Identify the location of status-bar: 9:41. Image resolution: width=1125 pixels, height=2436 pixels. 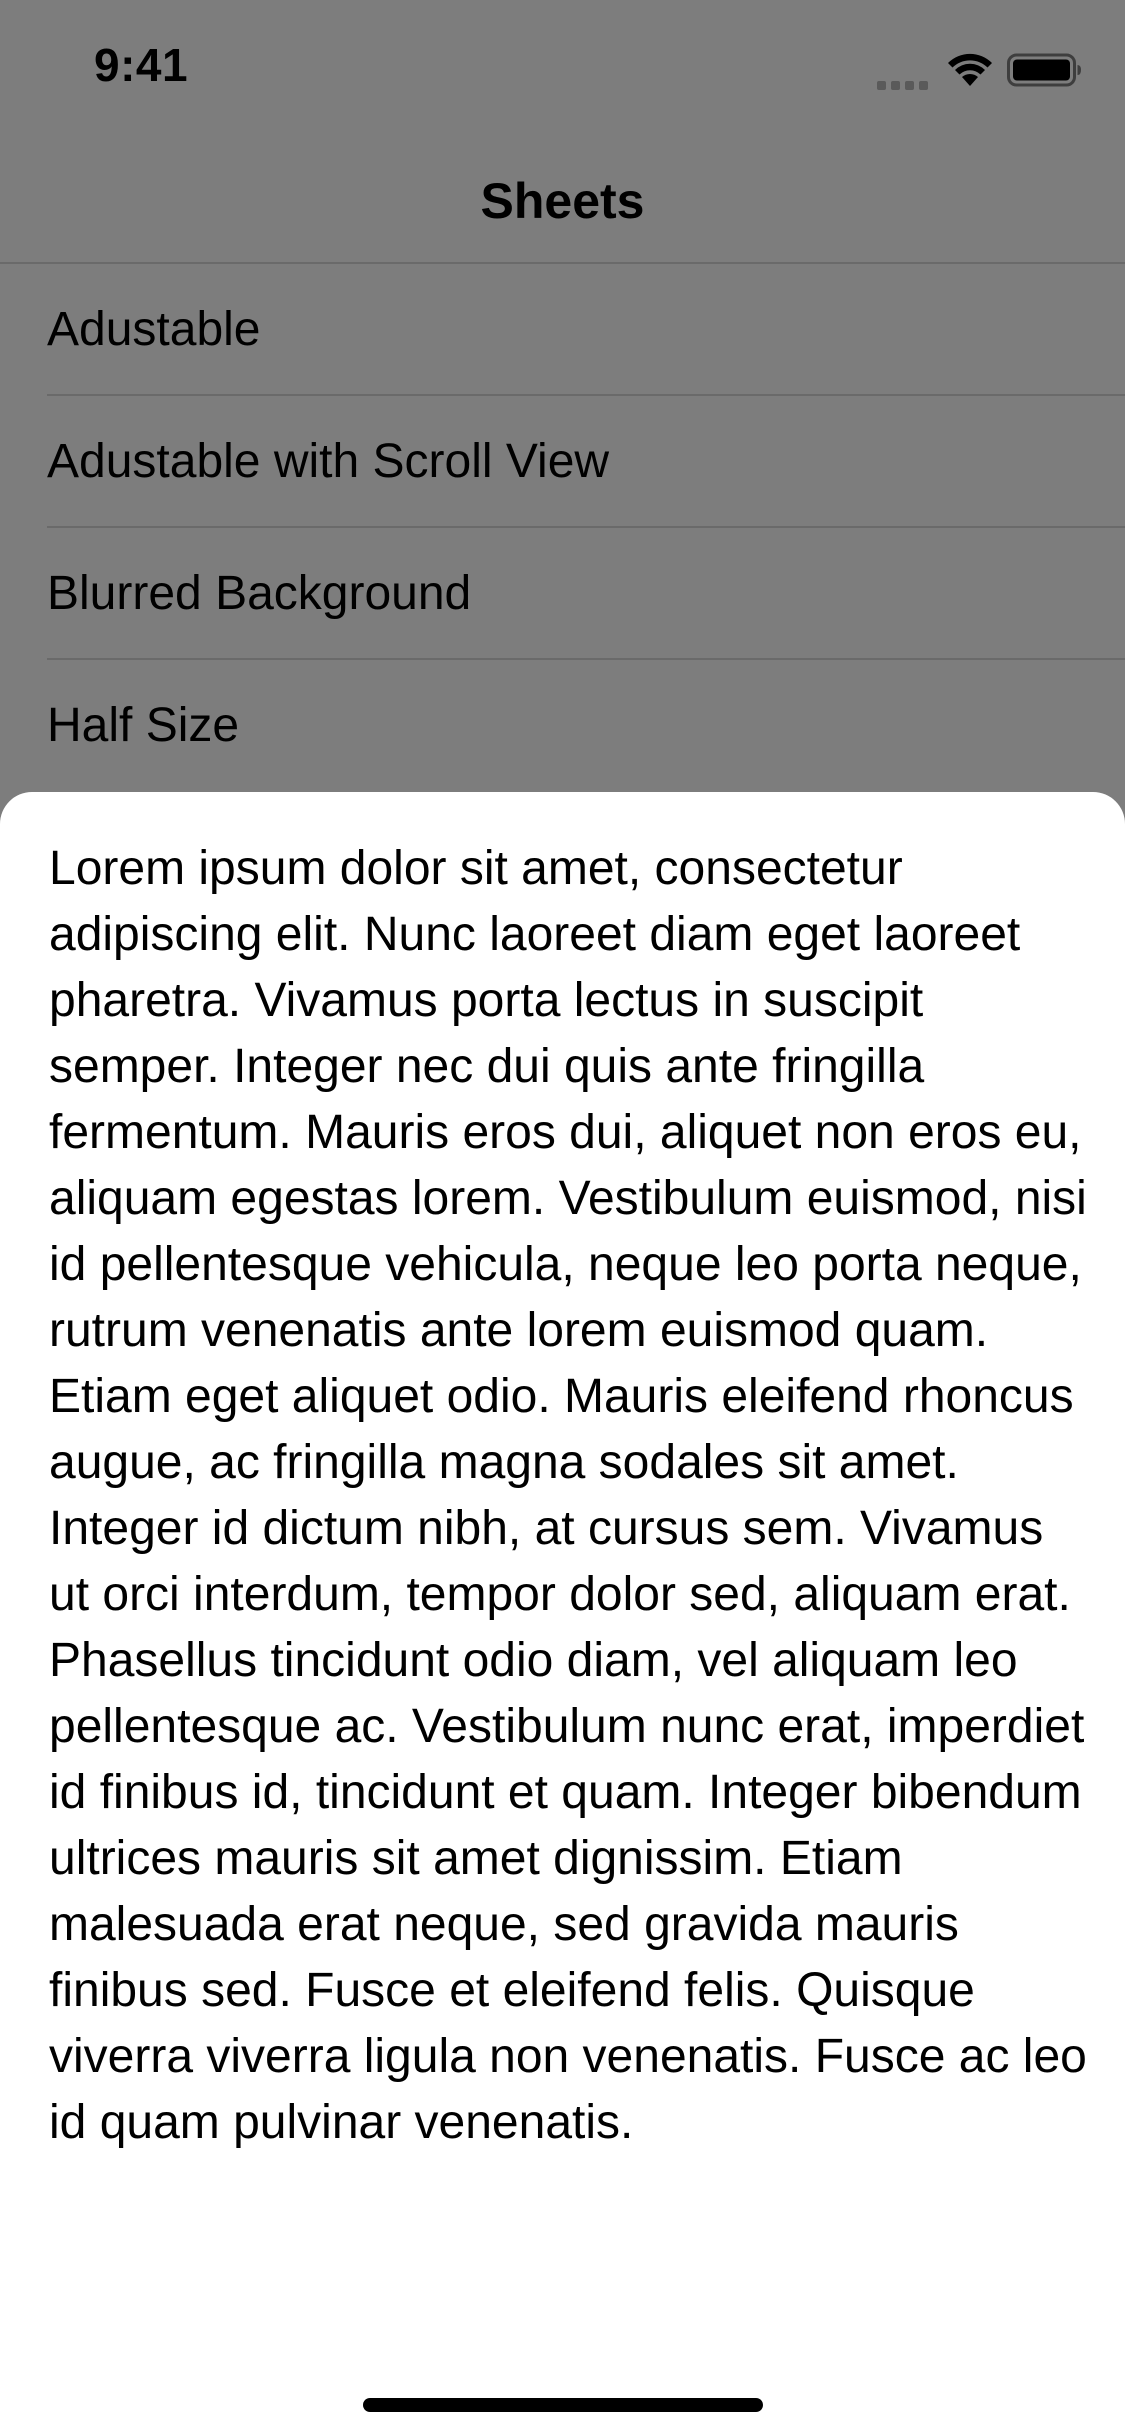
(562, 66).